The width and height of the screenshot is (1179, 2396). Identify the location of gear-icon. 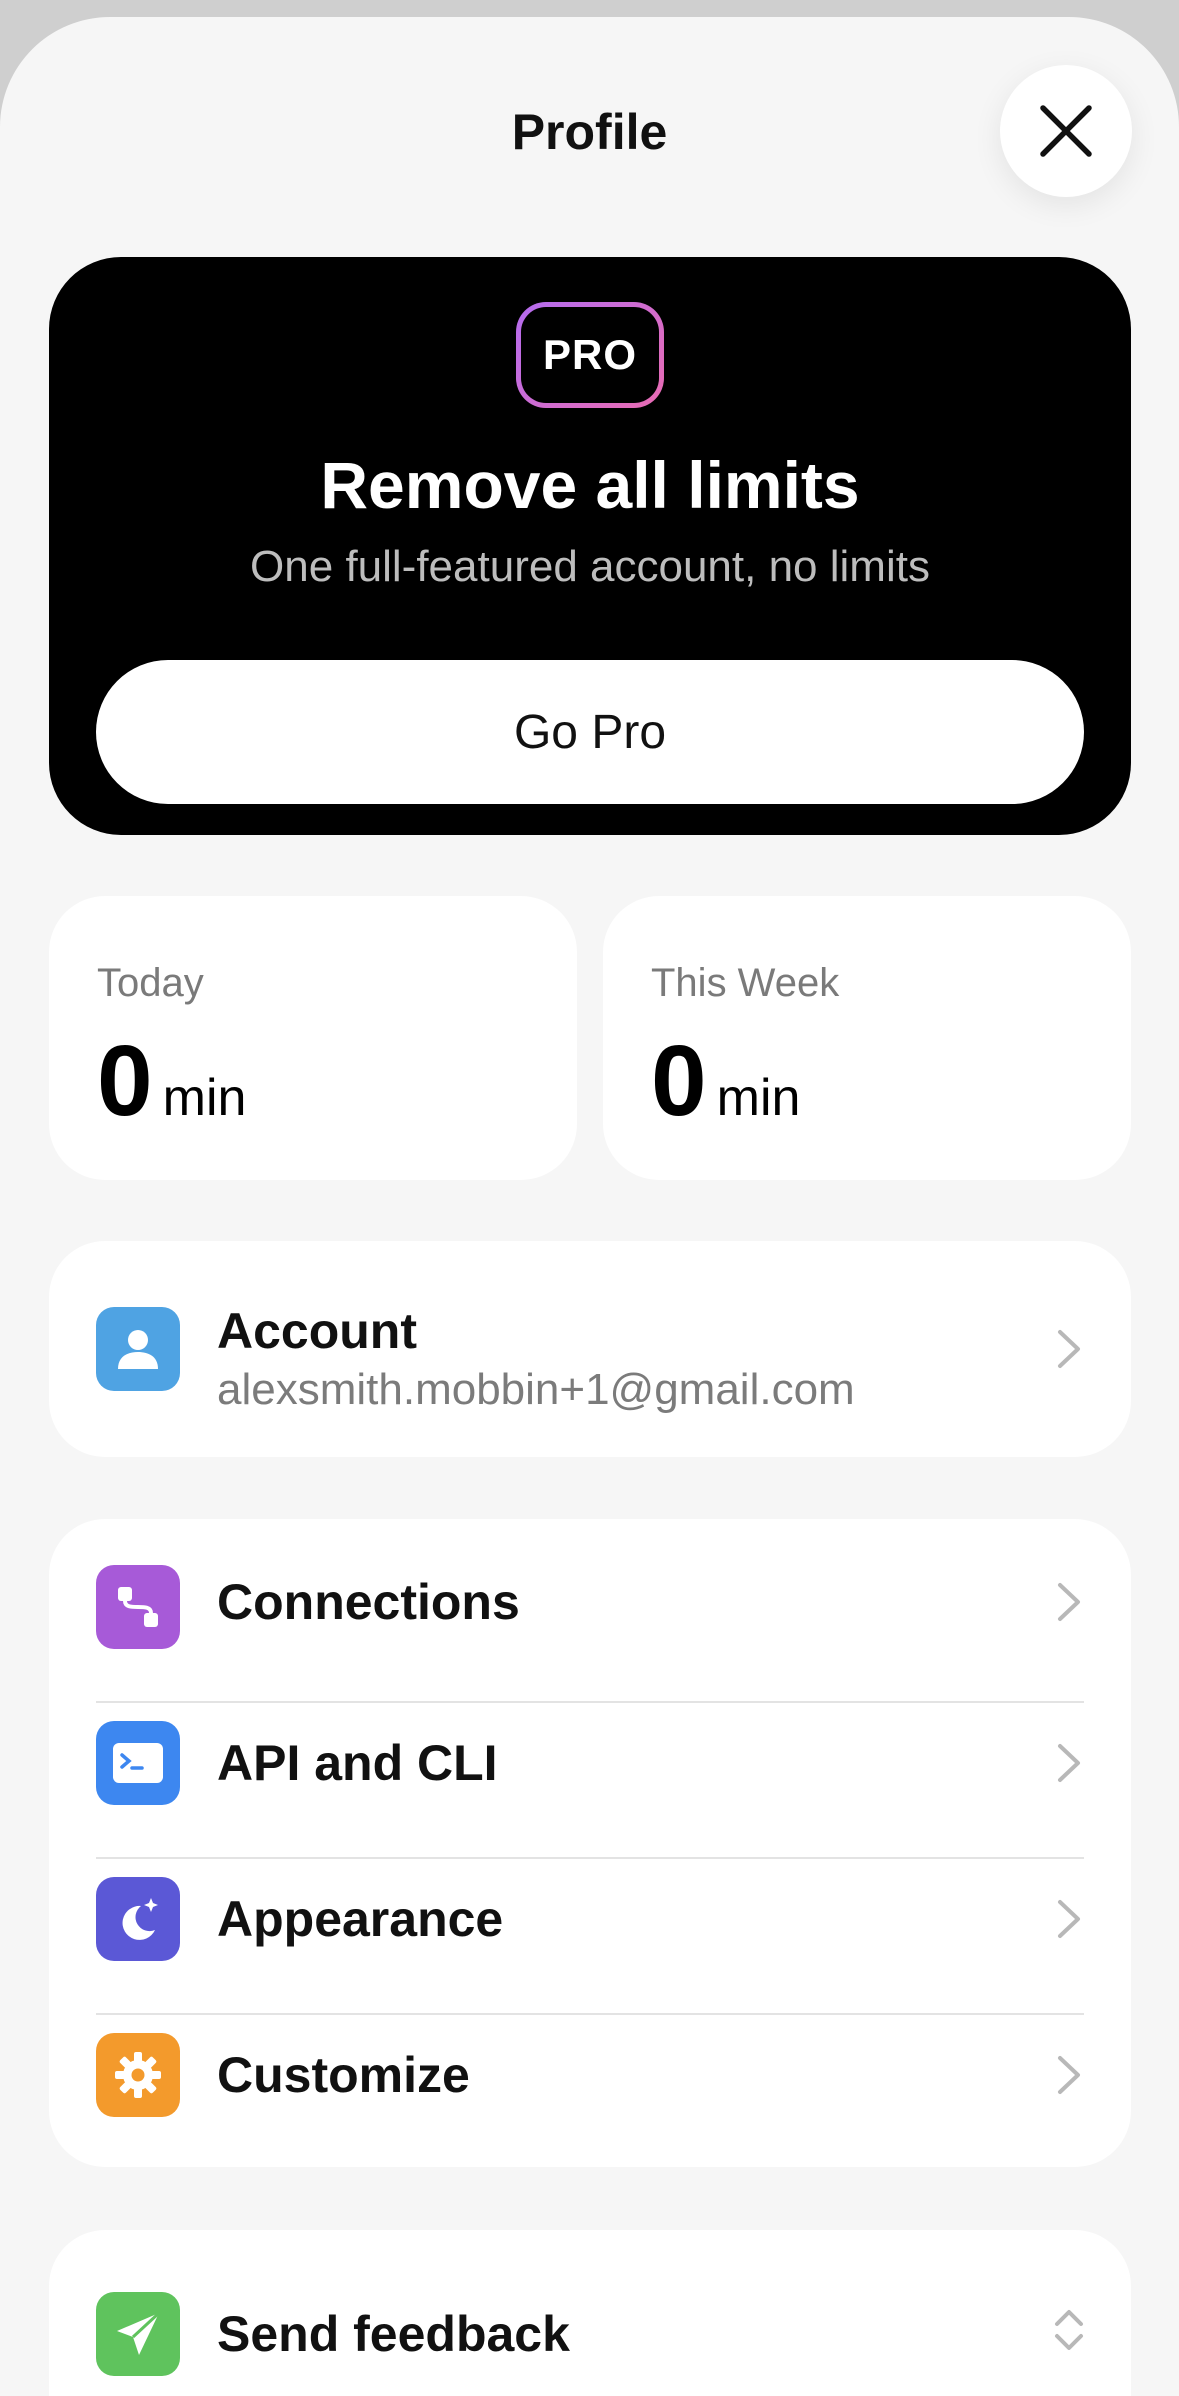
(138, 2075).